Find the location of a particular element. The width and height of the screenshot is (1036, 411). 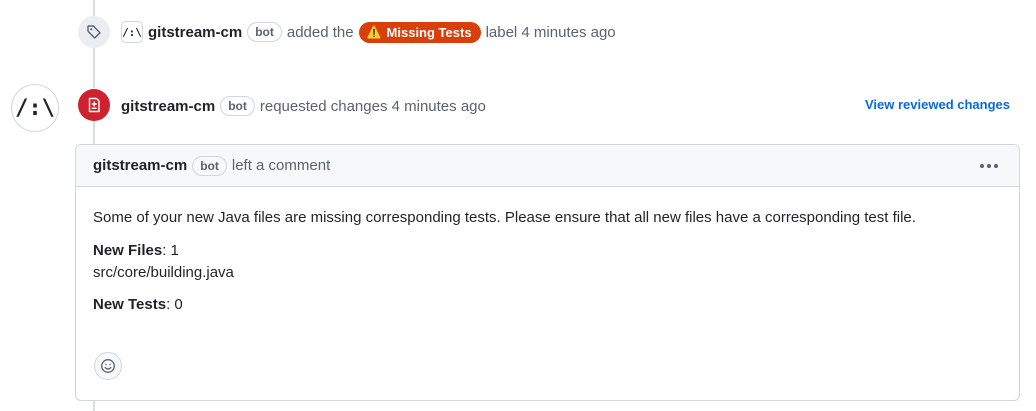

new-files-label: New Files is located at coordinates (128, 250).